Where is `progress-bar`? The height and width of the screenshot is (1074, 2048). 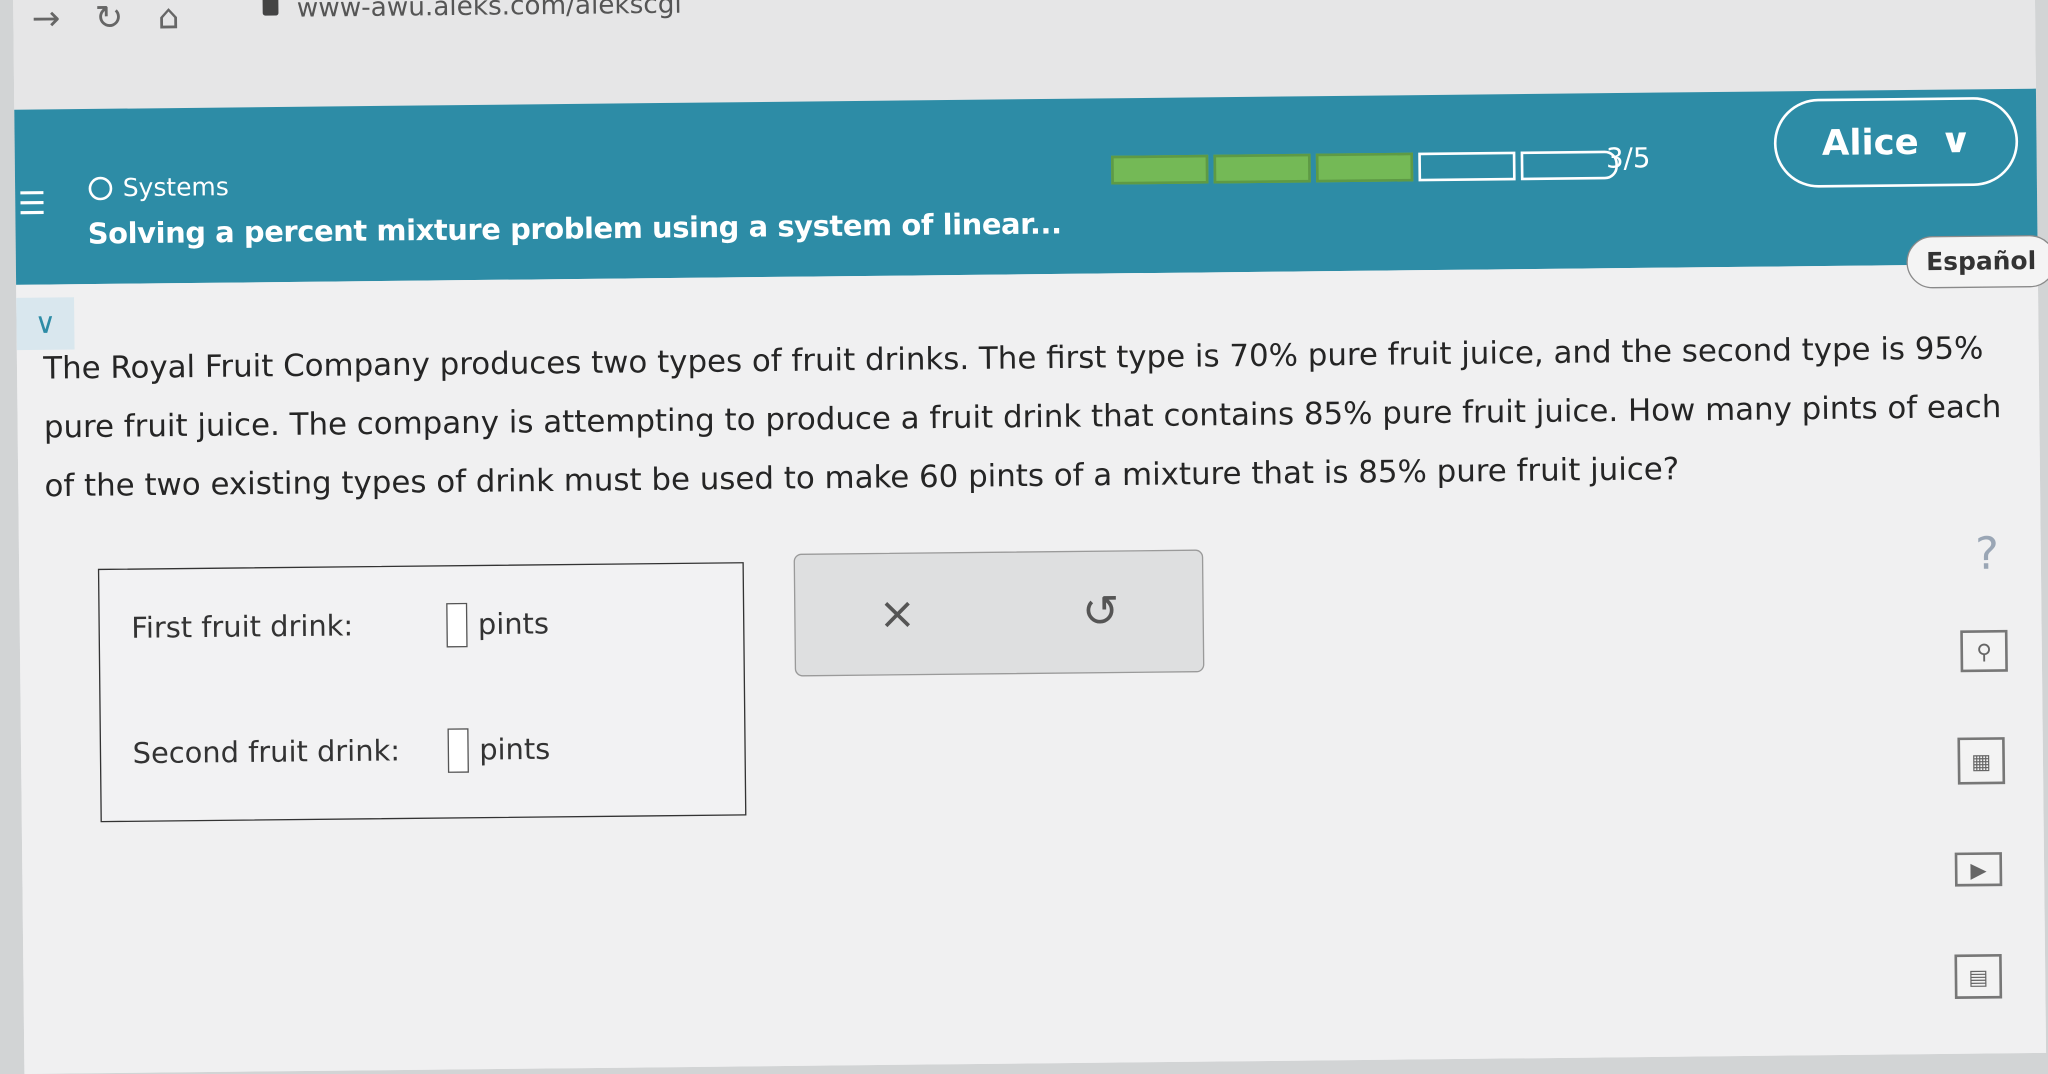
progress-bar is located at coordinates (1365, 167).